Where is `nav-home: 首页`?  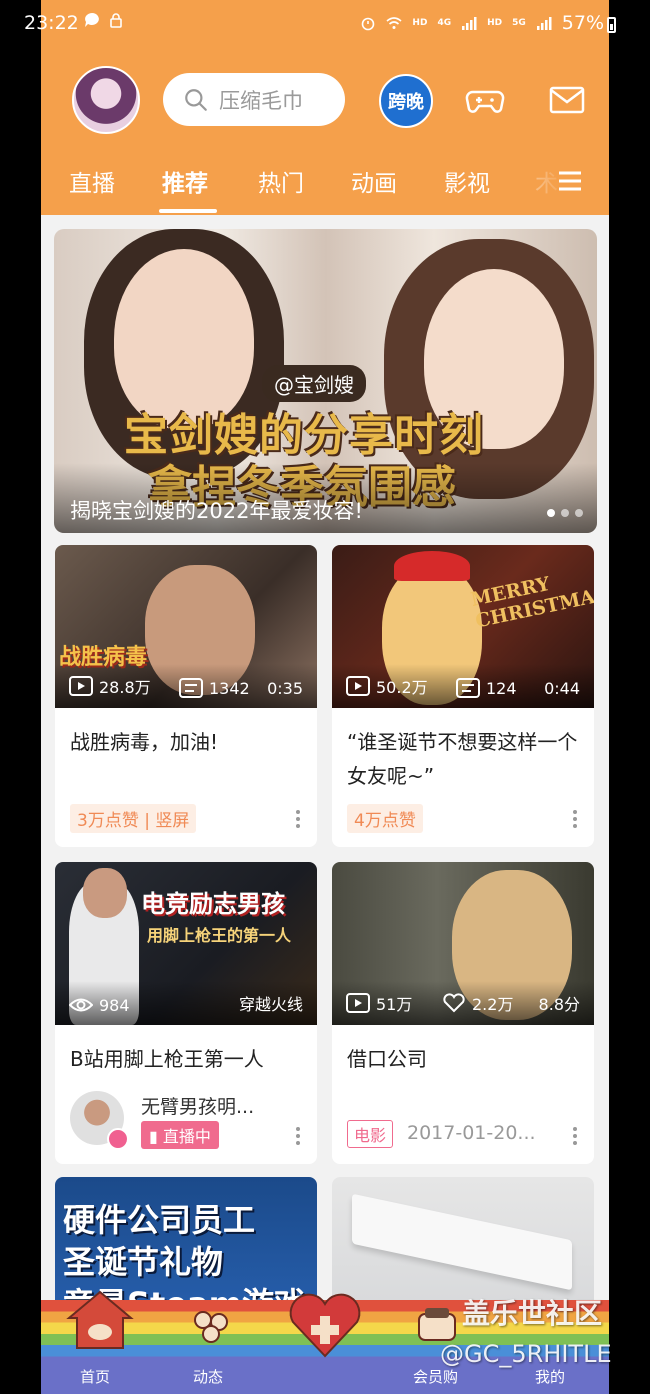
nav-home: 首页 is located at coordinates (95, 1376).